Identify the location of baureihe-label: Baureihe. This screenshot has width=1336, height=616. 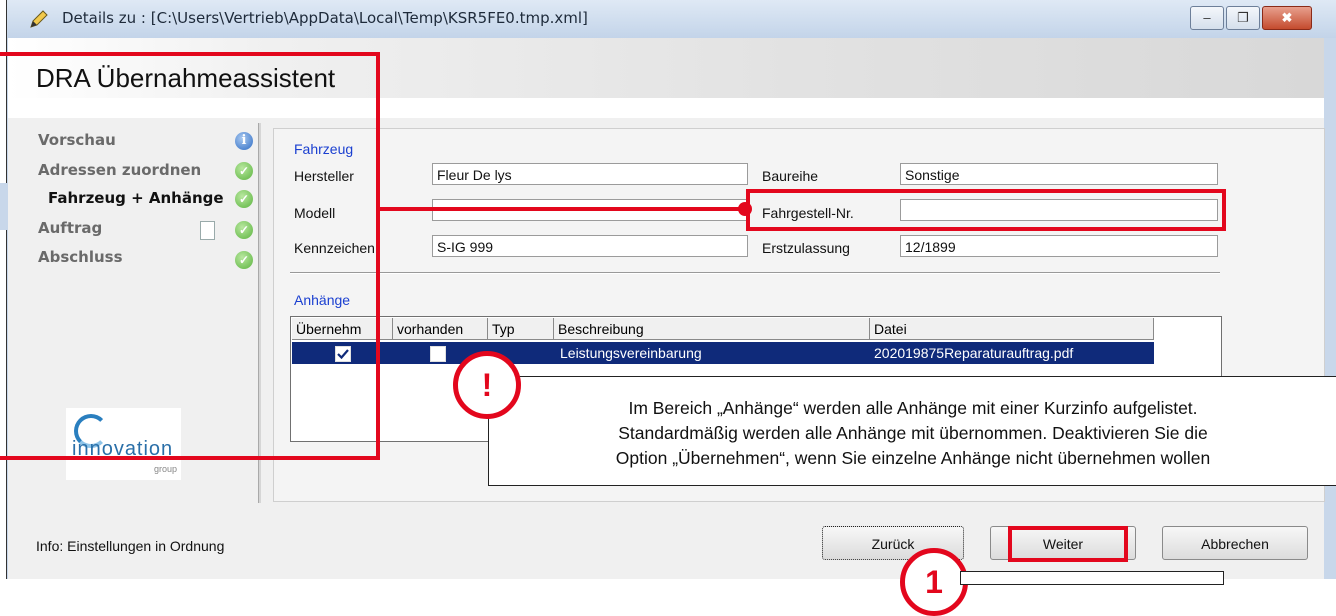
(790, 176).